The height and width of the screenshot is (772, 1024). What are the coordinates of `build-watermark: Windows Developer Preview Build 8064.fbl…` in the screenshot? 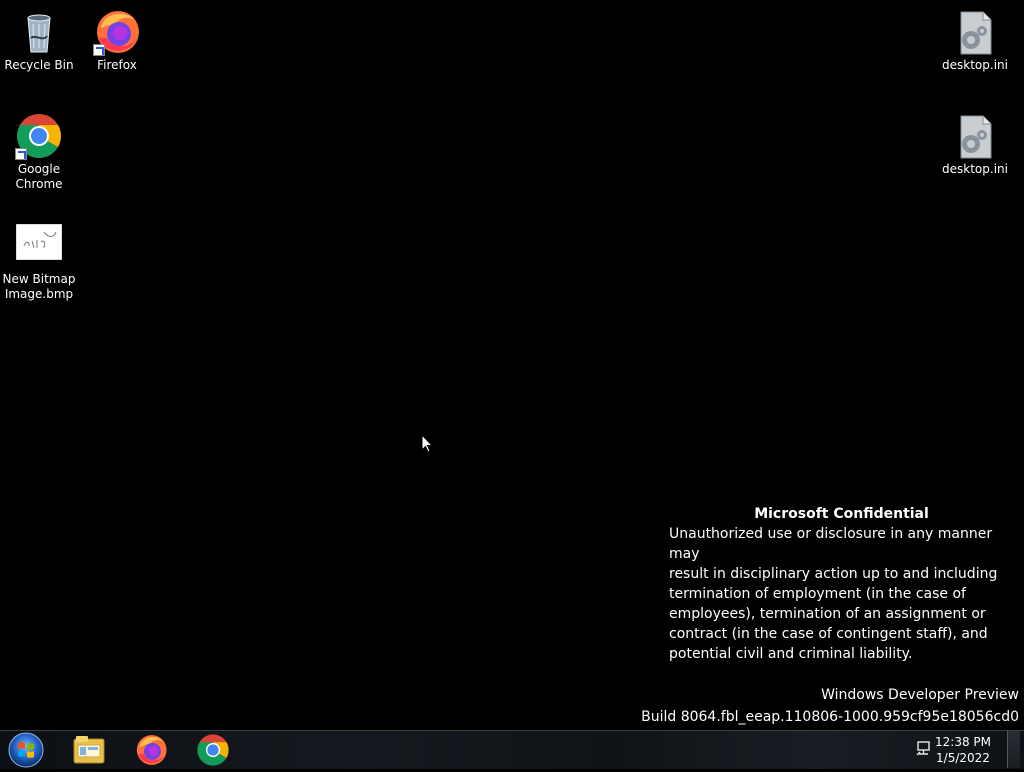 It's located at (830, 706).